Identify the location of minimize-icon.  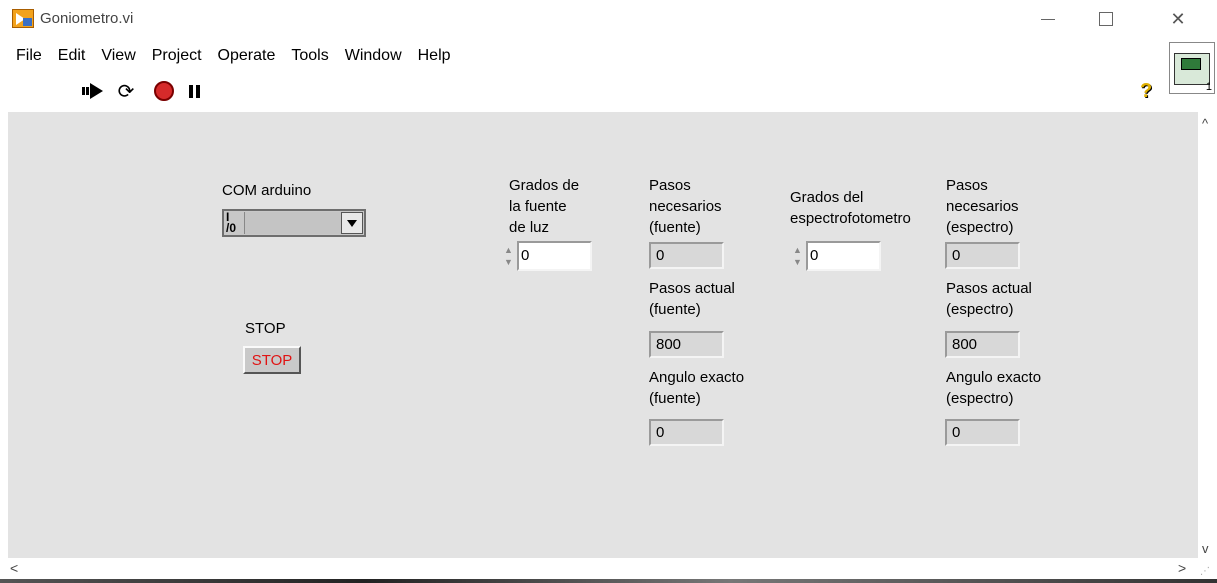
(1048, 19).